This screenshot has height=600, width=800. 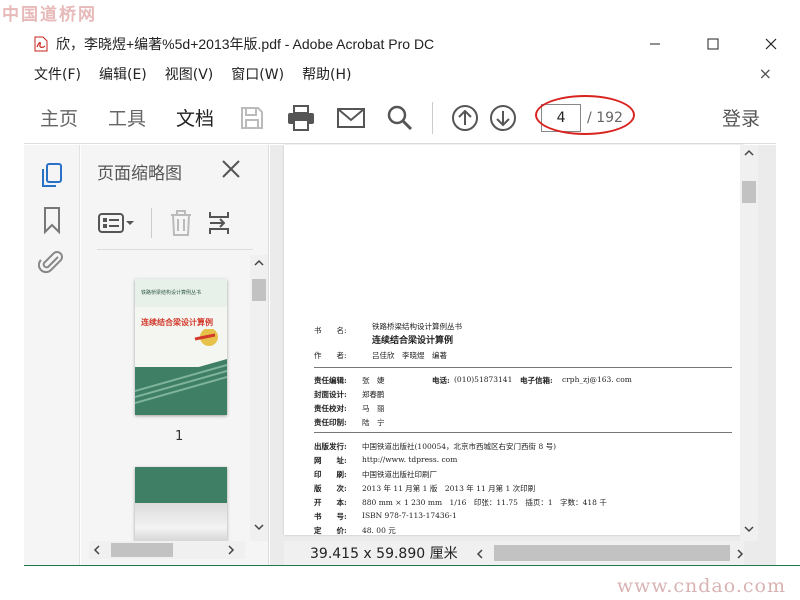 What do you see at coordinates (433, 117) in the screenshot?
I see `toolbar-separator` at bounding box center [433, 117].